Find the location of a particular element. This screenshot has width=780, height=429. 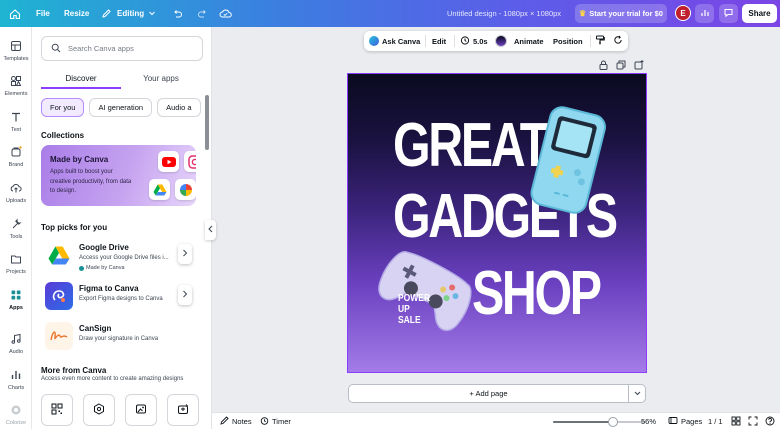

panel-scrollbar is located at coordinates (207, 122).